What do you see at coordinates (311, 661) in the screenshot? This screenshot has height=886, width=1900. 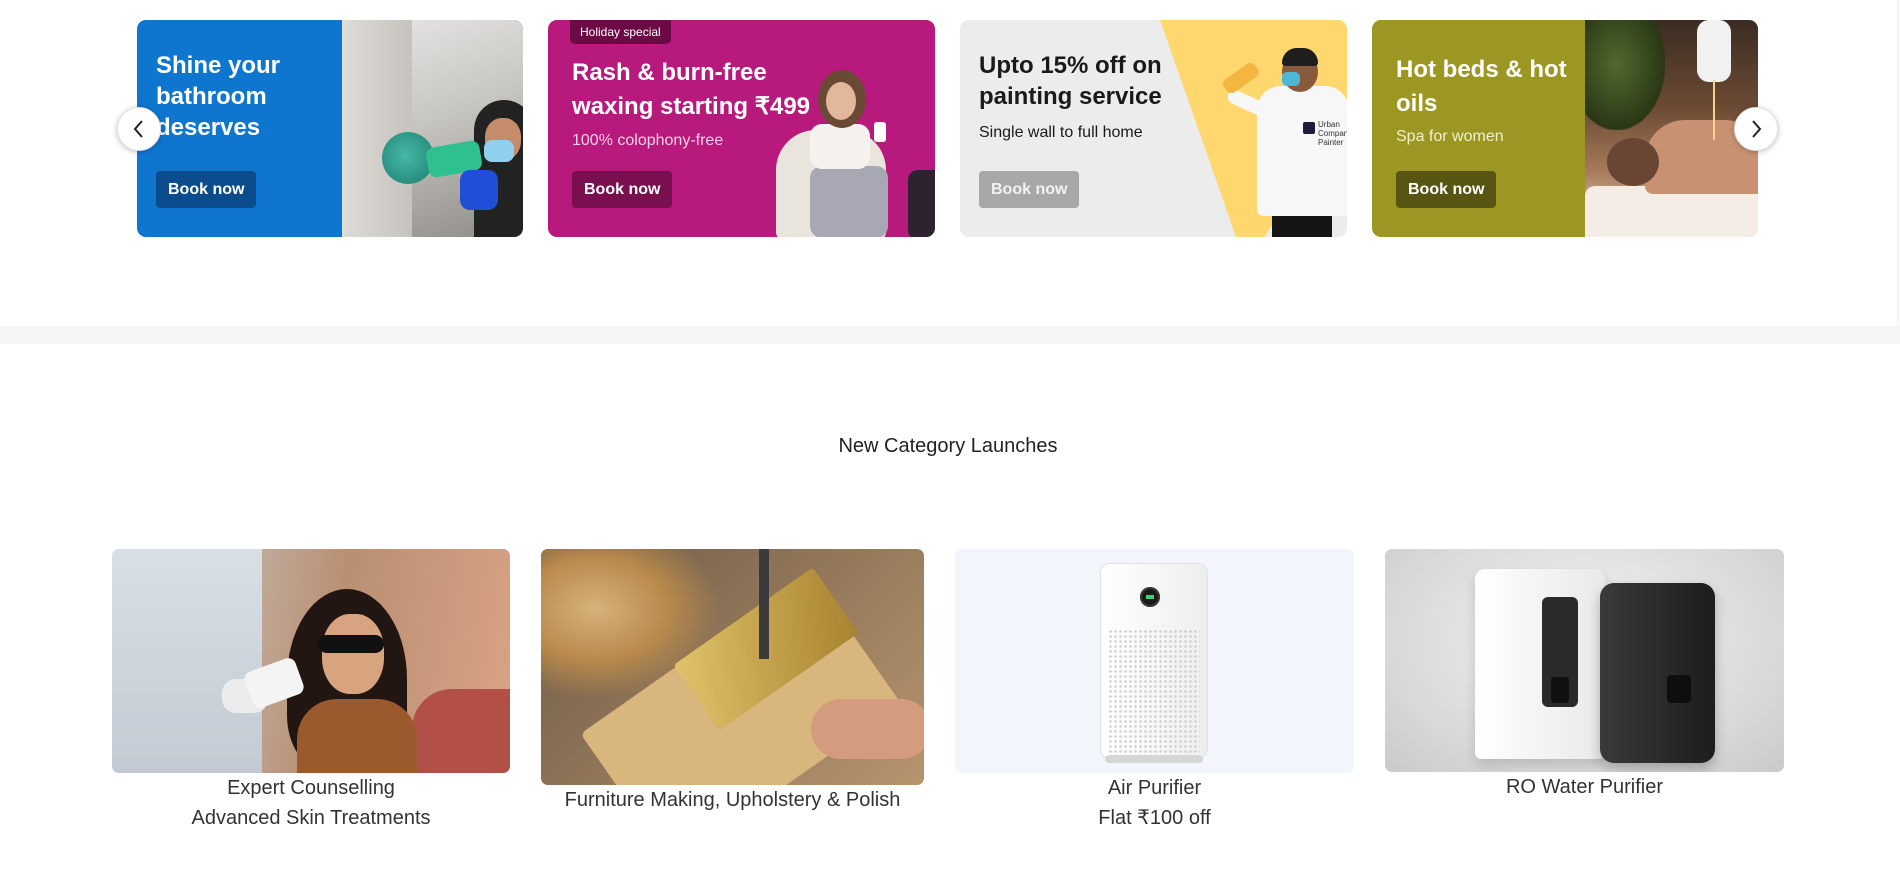 I see `launch-image-skin-treatments` at bounding box center [311, 661].